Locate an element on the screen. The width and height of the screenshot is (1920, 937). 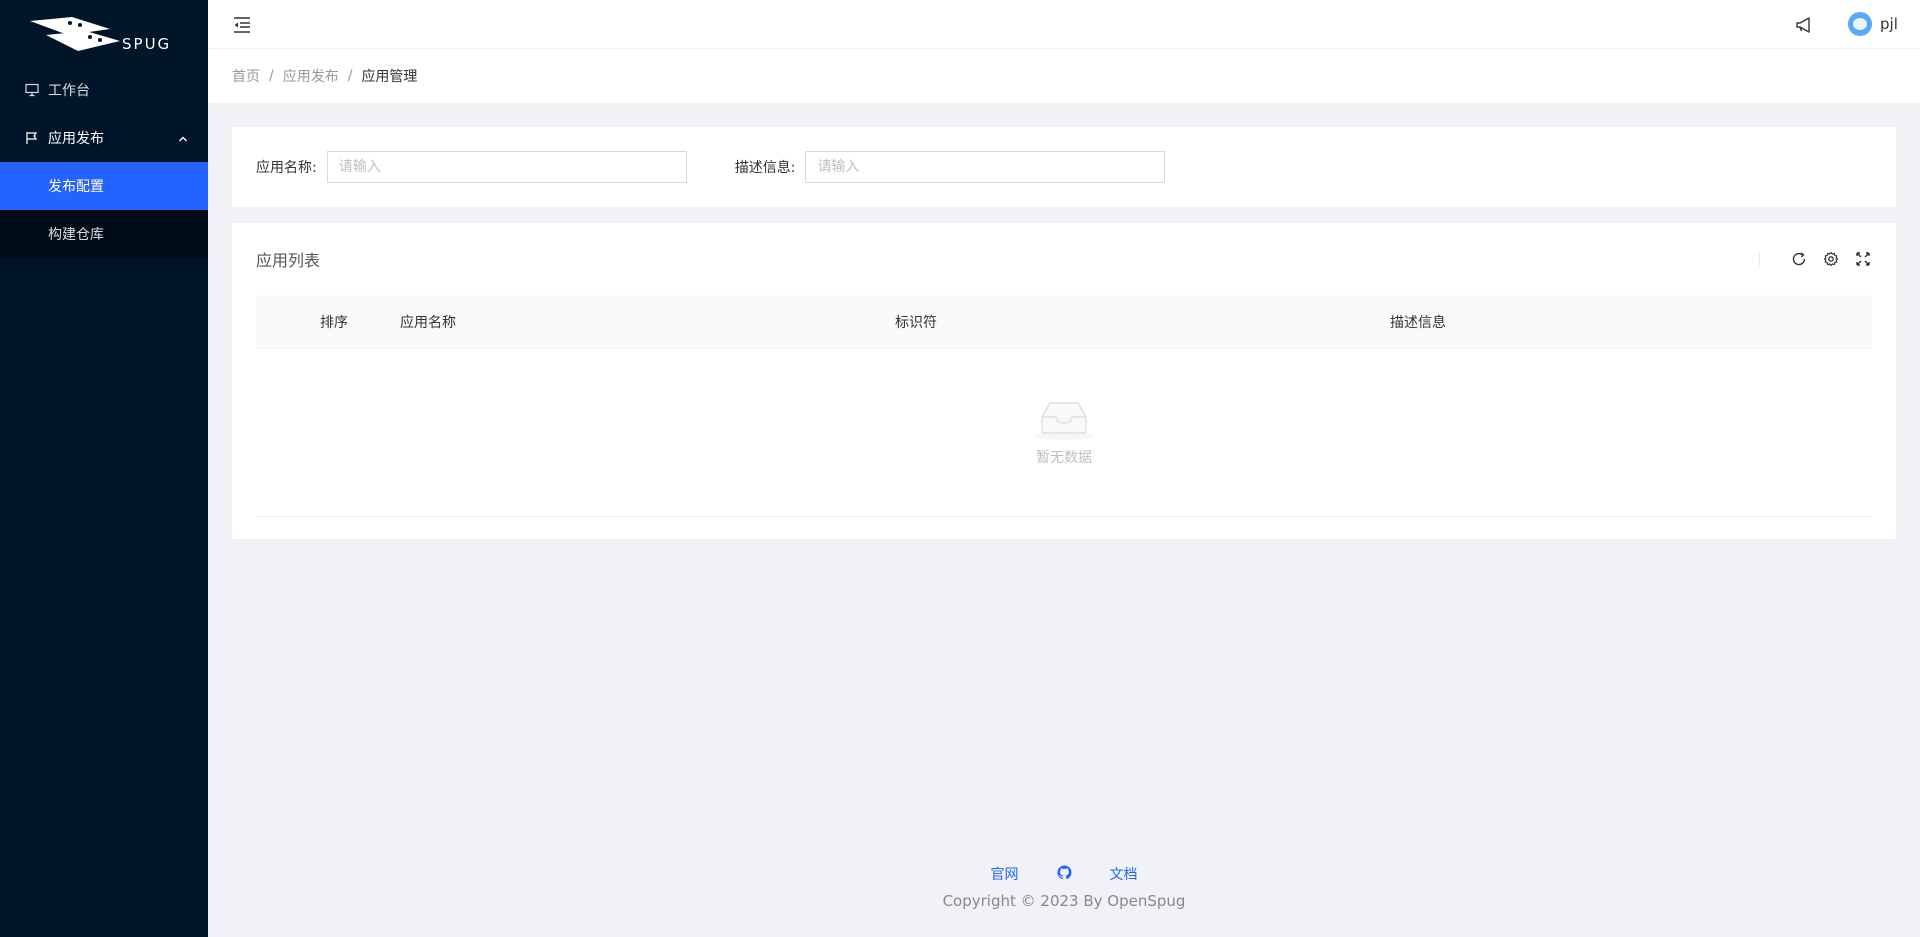
logo-text: SPUG is located at coordinates (146, 43).